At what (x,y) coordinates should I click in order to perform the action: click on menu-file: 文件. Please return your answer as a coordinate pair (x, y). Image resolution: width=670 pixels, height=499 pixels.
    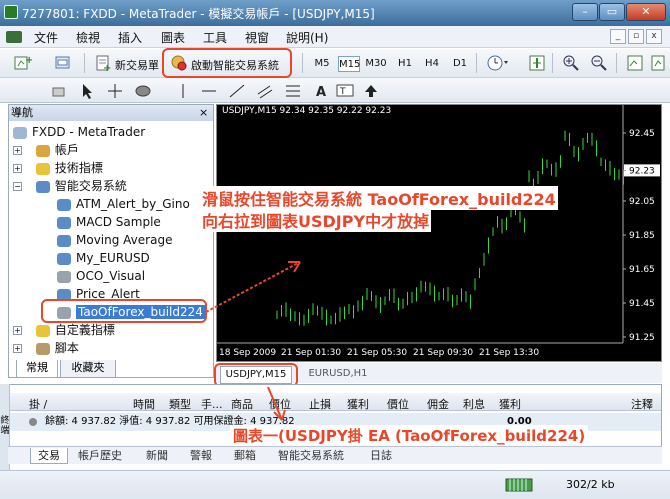
    Looking at the image, I should click on (46, 37).